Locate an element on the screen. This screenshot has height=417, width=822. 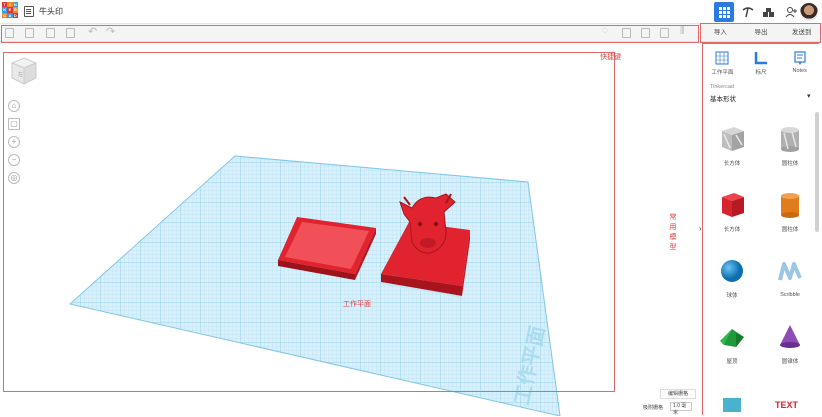
edit-toolbar: ↶ ↷ ◌ ⫴ is located at coordinates (350, 33).